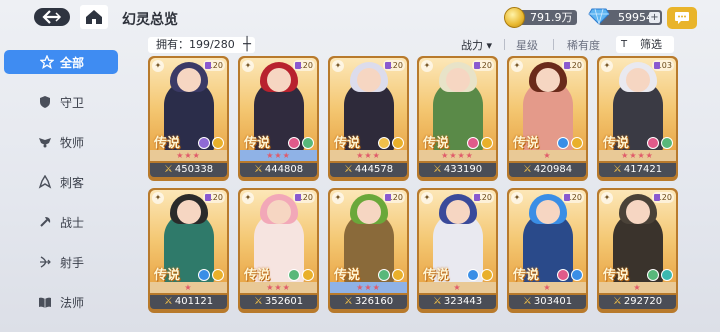 The height and width of the screenshot is (332, 720). What do you see at coordinates (583, 45) in the screenshot?
I see `sort-by-rarity-tab: 稀有度` at bounding box center [583, 45].